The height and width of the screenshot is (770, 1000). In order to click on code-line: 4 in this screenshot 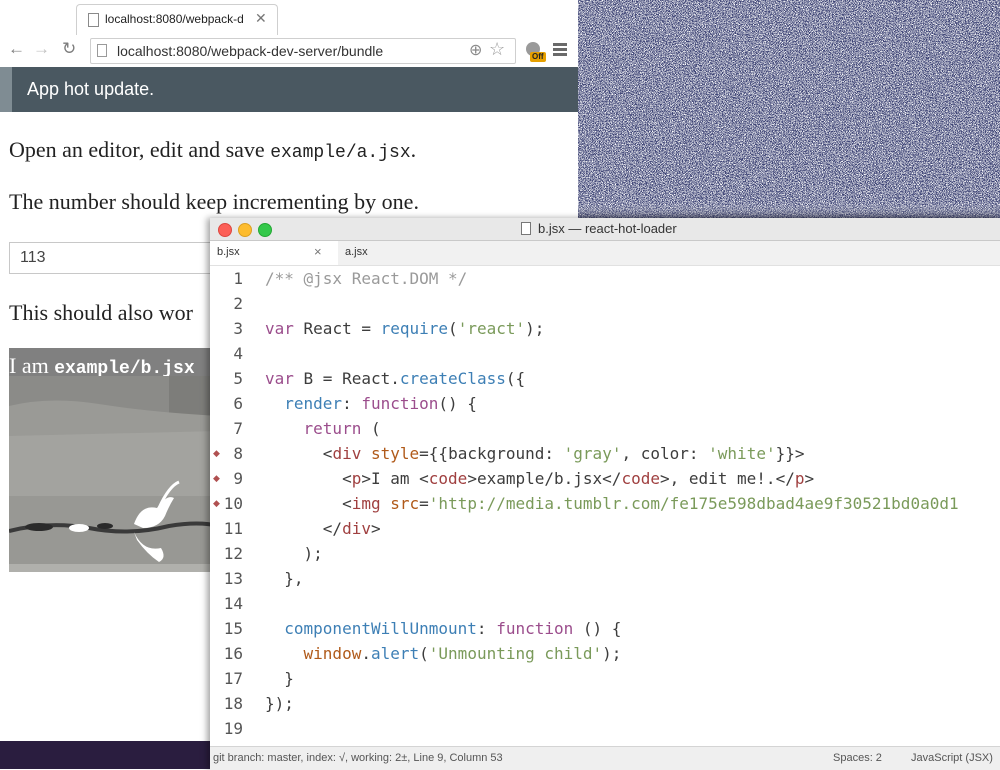, I will do `click(605, 353)`.